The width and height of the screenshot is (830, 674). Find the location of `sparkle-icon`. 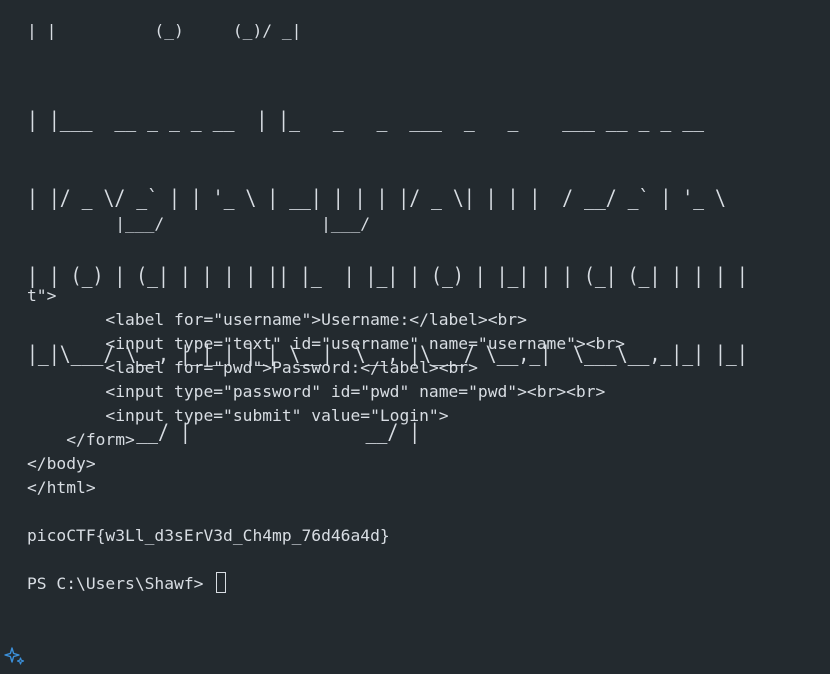

sparkle-icon is located at coordinates (15, 656).